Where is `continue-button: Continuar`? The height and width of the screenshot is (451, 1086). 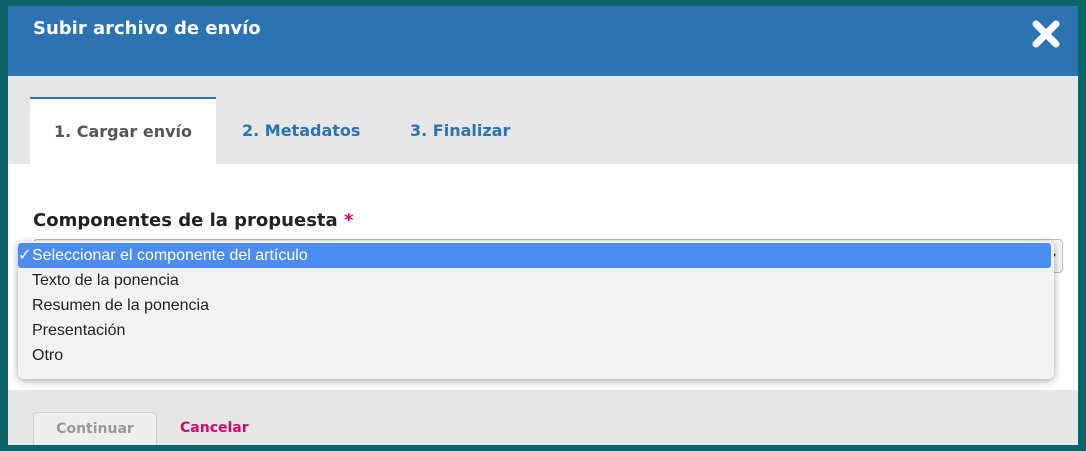
continue-button: Continuar is located at coordinates (95, 428).